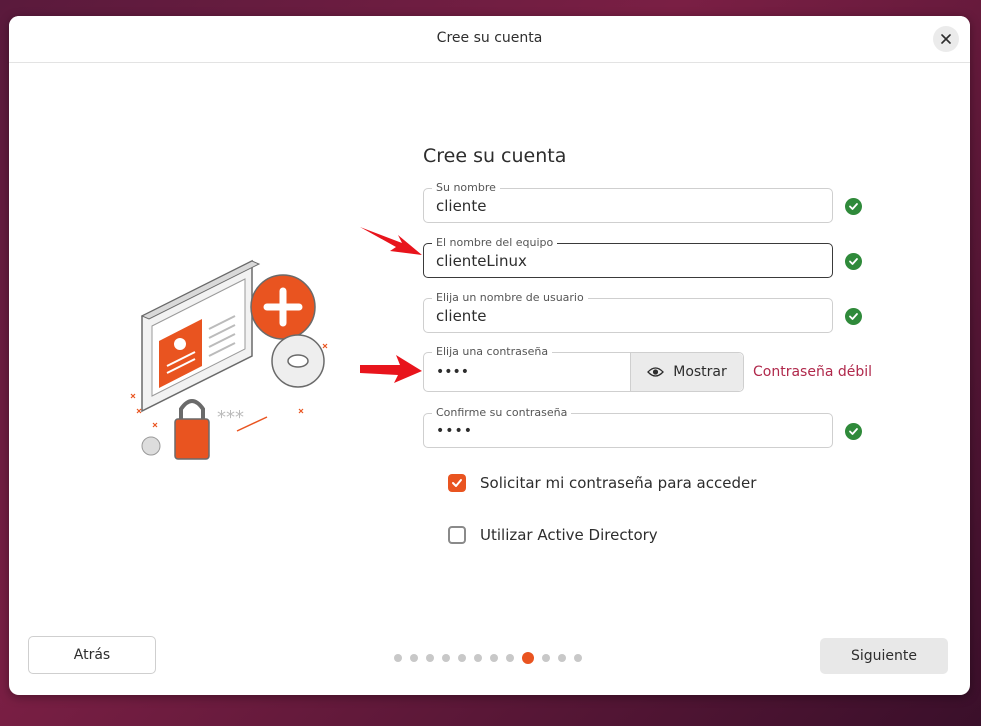 This screenshot has height=726, width=981. What do you see at coordinates (628, 427) in the screenshot?
I see `confirm-password-field: Confirme su contraseña ••••` at bounding box center [628, 427].